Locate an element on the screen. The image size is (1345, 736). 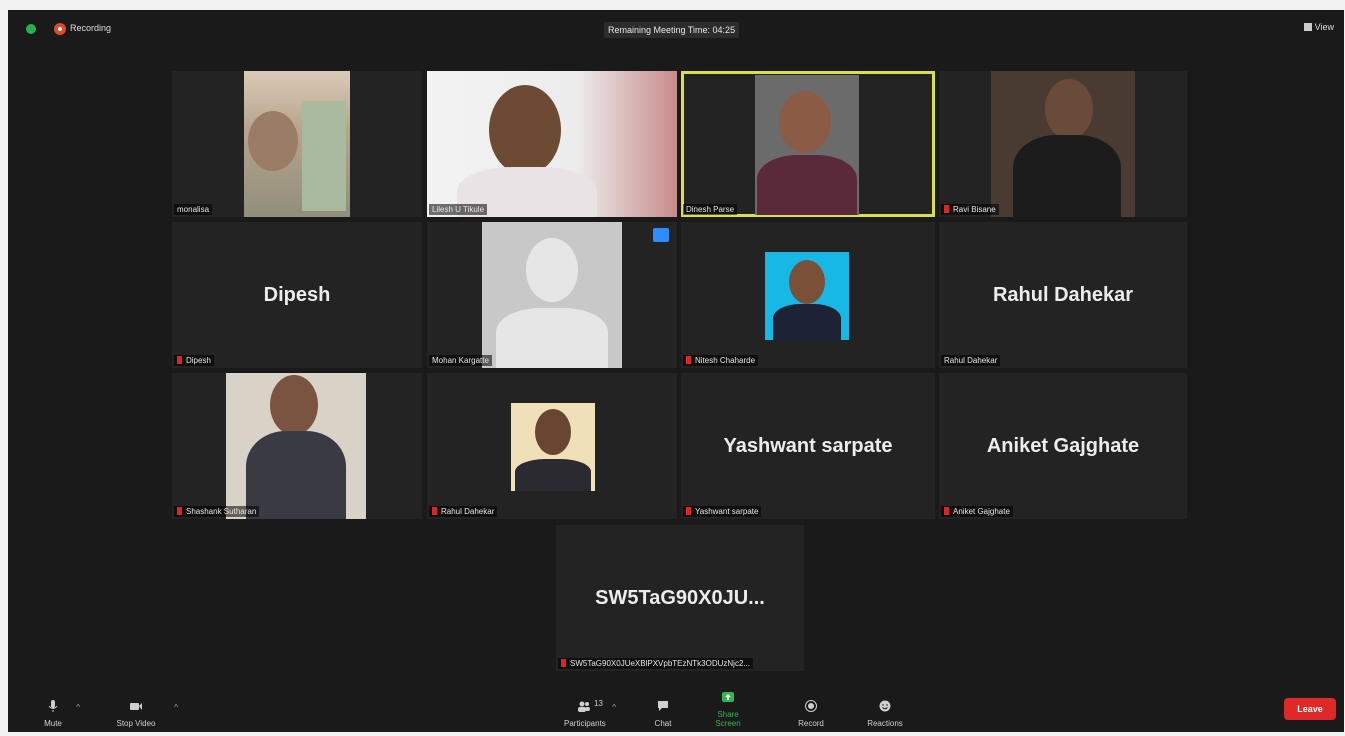
participants-icon is located at coordinates (584, 706).